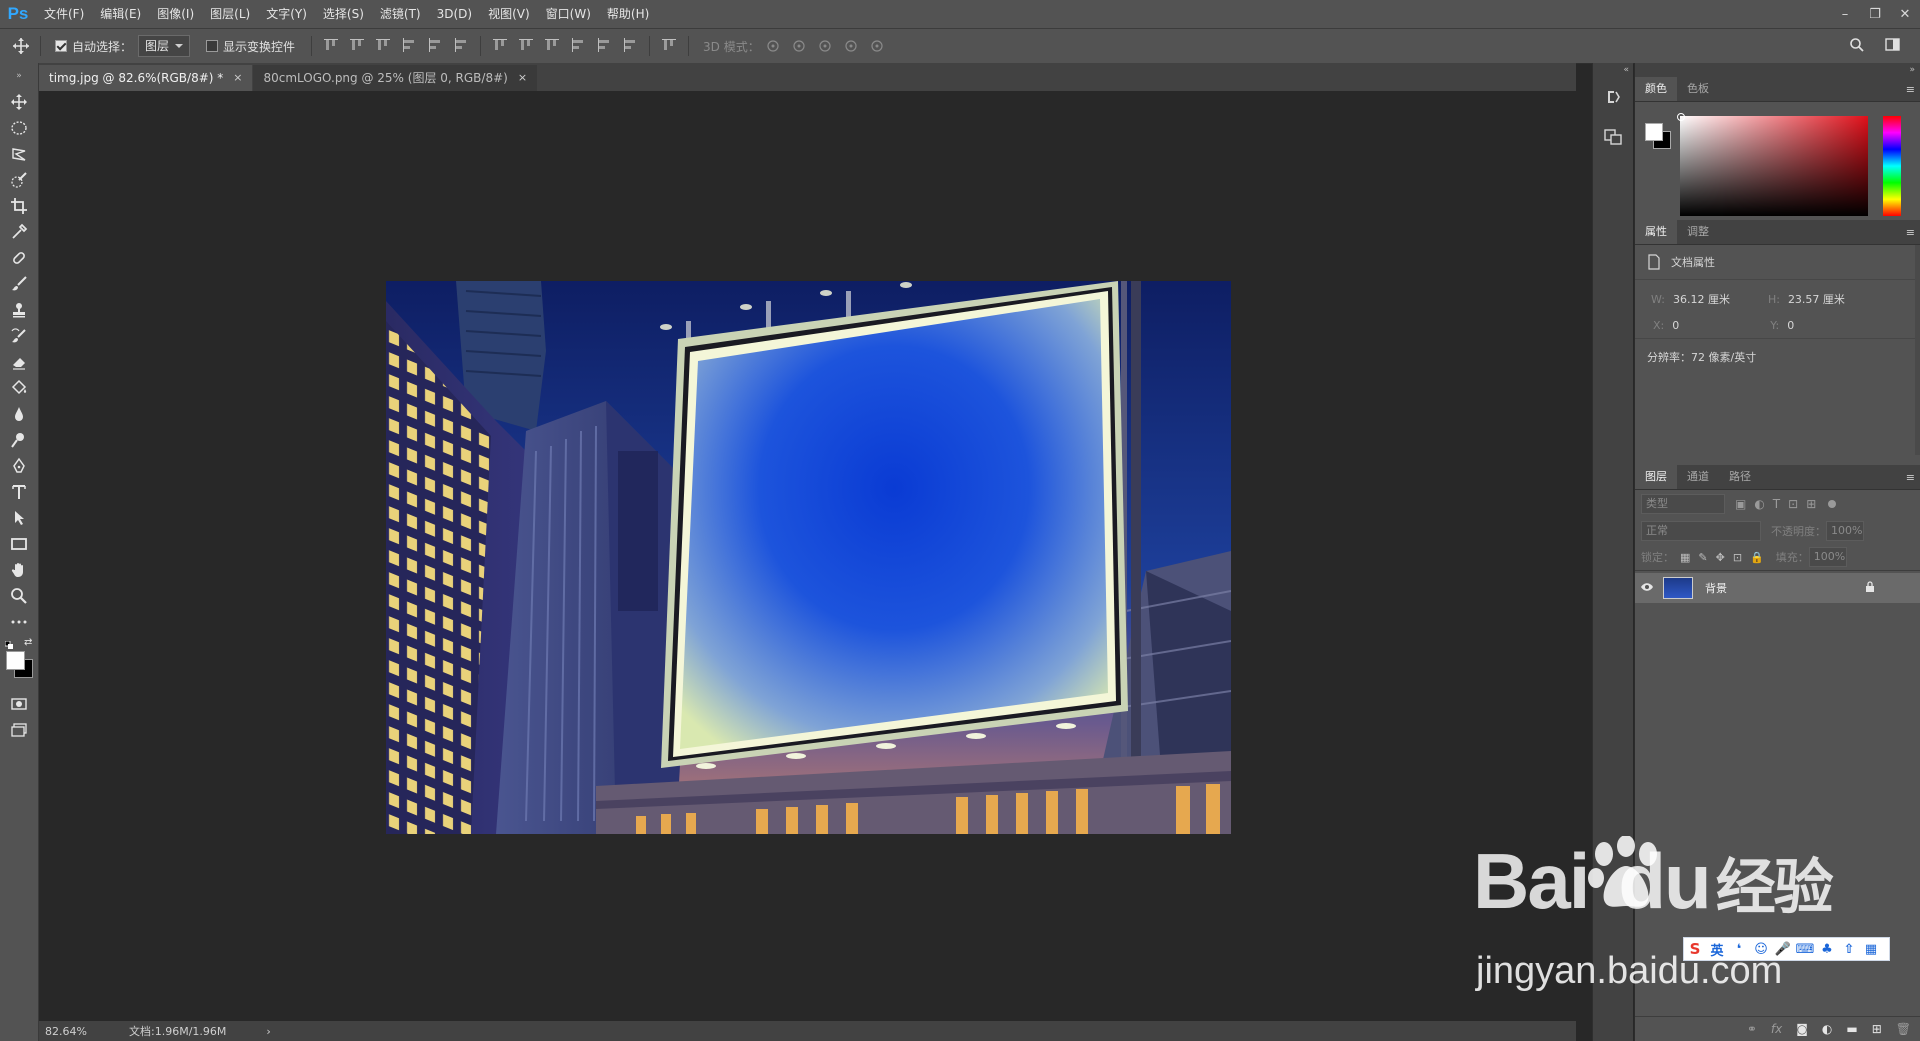  Describe the element at coordinates (400, 14) in the screenshot. I see `menu-item: 滤镜(T)` at that location.